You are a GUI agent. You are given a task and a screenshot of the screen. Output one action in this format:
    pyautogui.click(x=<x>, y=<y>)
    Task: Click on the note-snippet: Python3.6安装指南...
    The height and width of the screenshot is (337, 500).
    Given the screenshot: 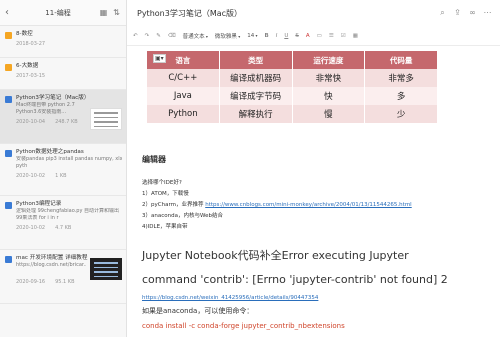 What is the action you would take?
    pyautogui.click(x=41, y=112)
    